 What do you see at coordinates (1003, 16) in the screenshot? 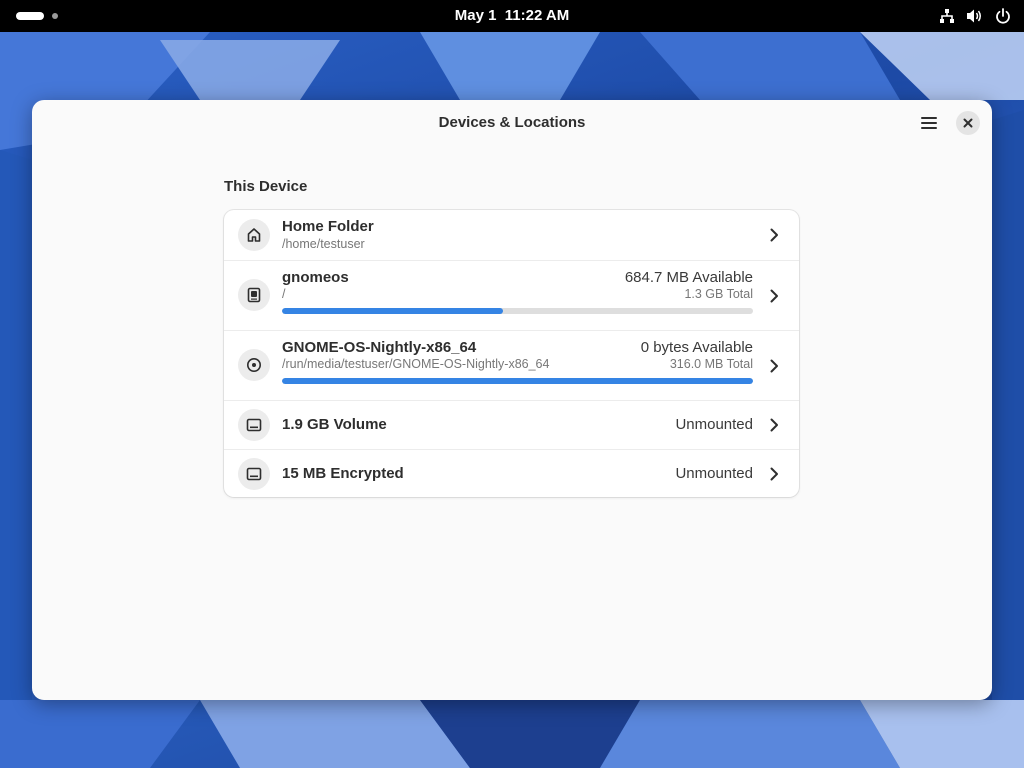
I see `power-icon` at bounding box center [1003, 16].